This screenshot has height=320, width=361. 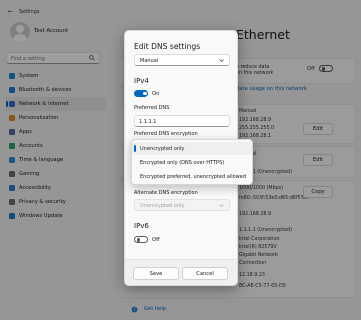 What do you see at coordinates (182, 60) in the screenshot?
I see `dns-mode-dropdown: Manual` at bounding box center [182, 60].